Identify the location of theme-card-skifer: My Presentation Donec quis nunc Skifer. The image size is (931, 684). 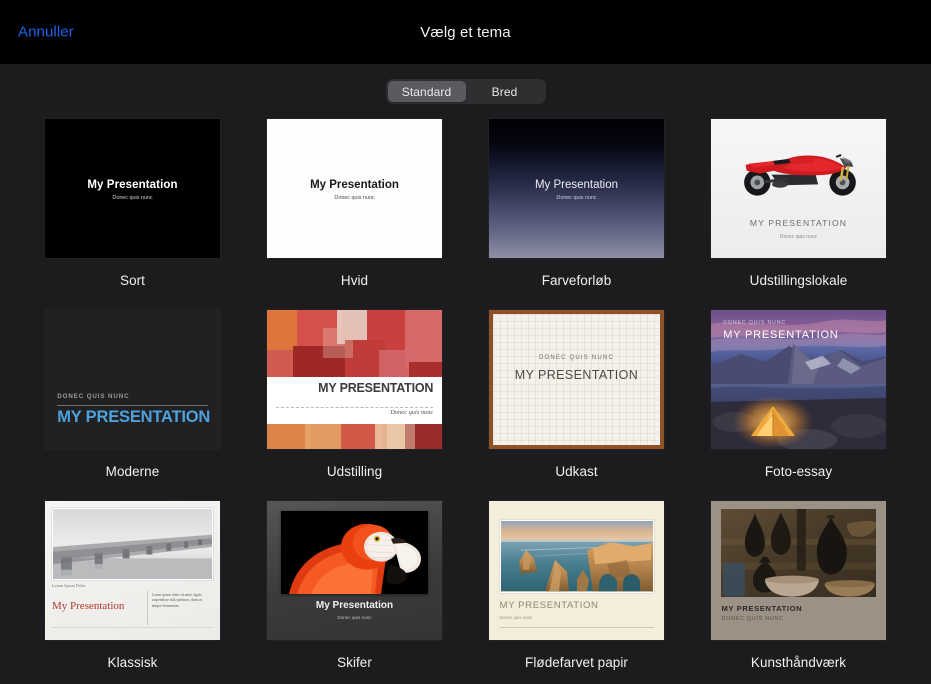
(354, 592).